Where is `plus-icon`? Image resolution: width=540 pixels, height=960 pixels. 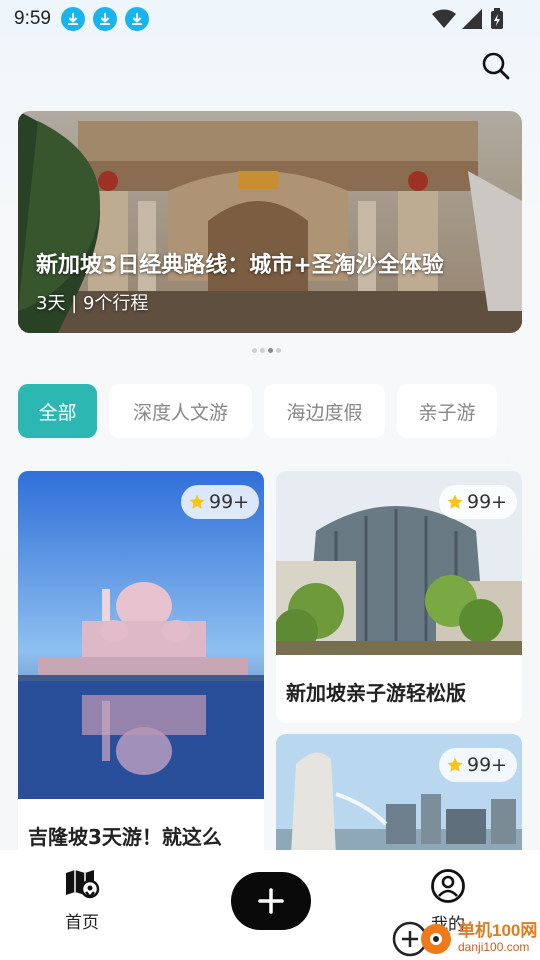
plus-icon is located at coordinates (271, 901).